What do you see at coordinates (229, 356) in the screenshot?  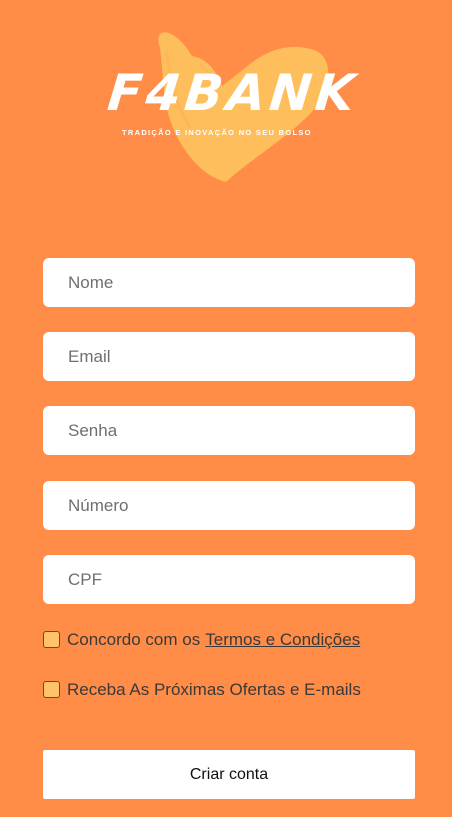 I see `email-input` at bounding box center [229, 356].